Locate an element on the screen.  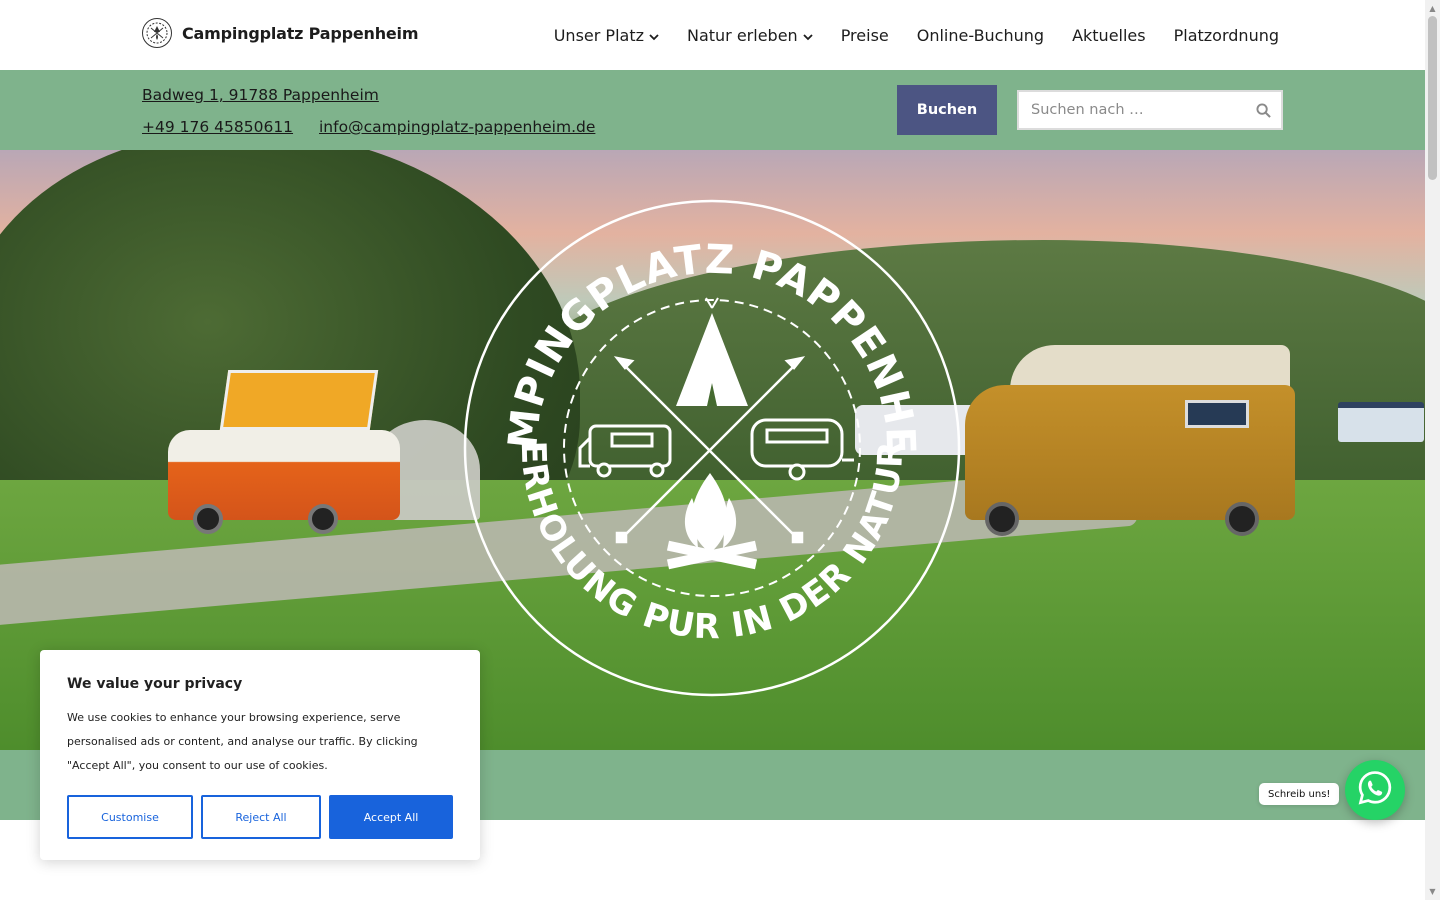
nav-item-label: Platzordnung is located at coordinates (1226, 35).